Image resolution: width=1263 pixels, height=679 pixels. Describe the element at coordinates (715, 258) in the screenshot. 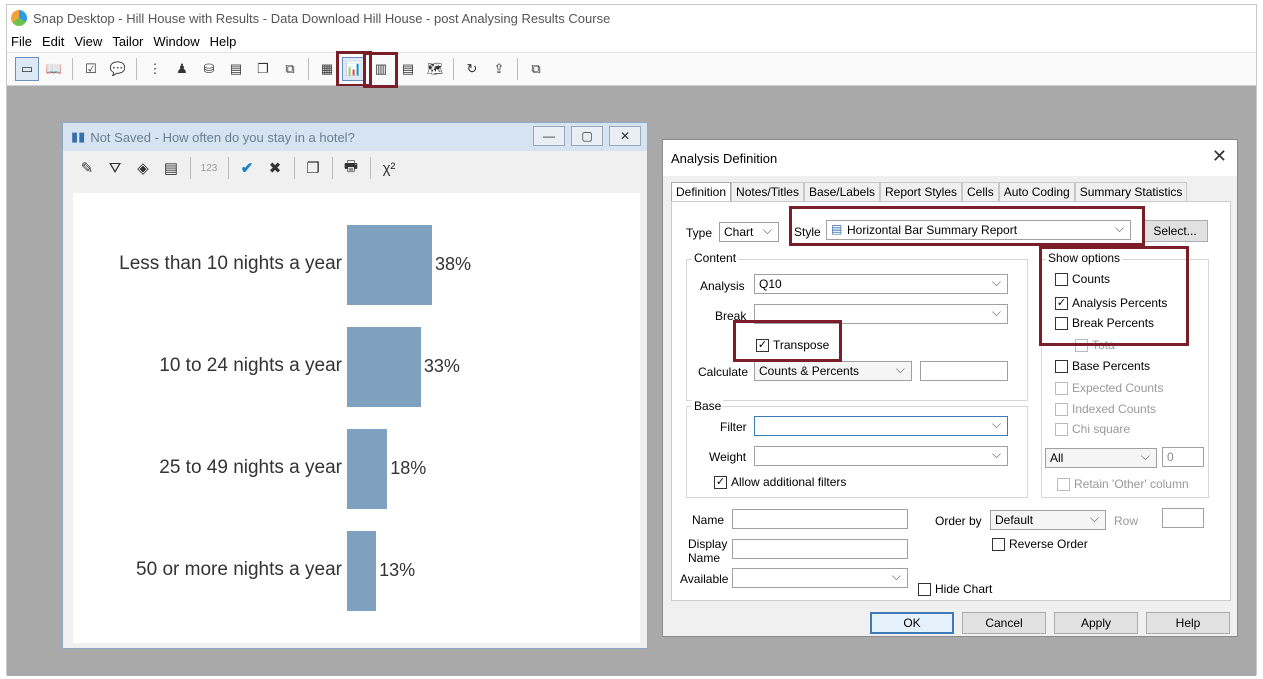

I see `content-group-title: Content` at that location.